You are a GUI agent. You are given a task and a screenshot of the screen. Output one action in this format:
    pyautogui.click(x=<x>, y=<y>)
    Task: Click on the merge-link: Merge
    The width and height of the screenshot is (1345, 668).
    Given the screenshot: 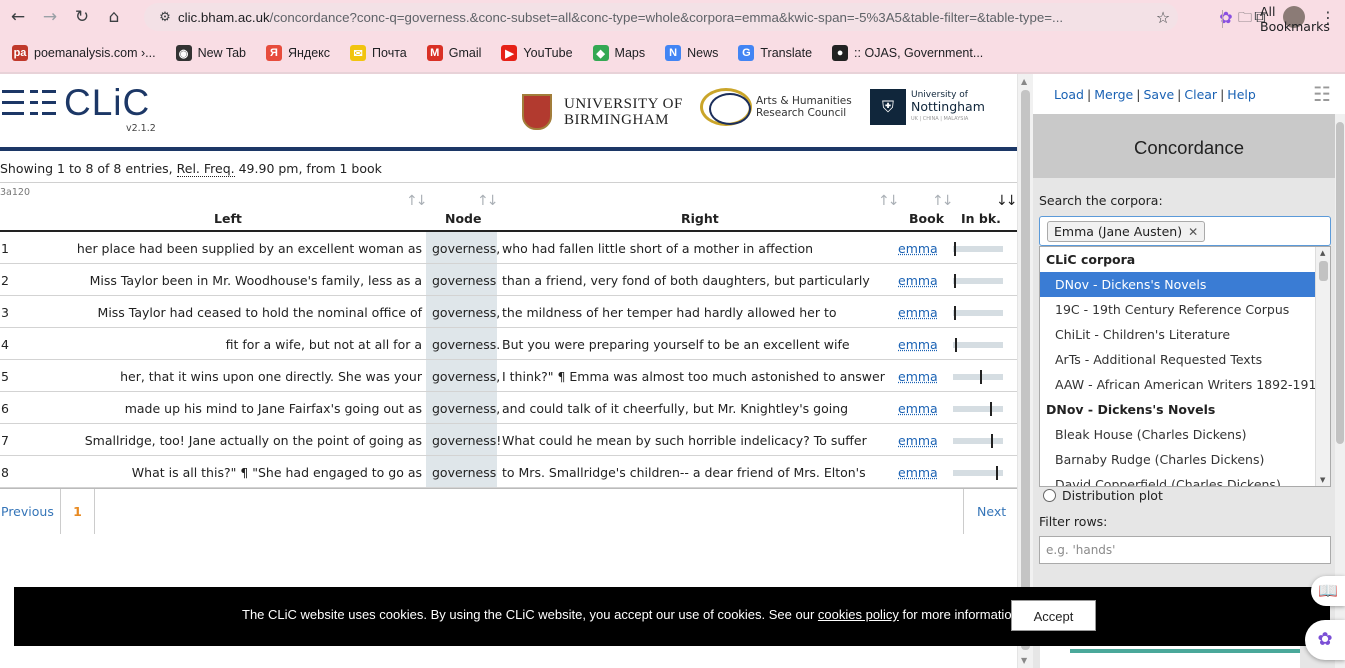 What is the action you would take?
    pyautogui.click(x=1113, y=94)
    